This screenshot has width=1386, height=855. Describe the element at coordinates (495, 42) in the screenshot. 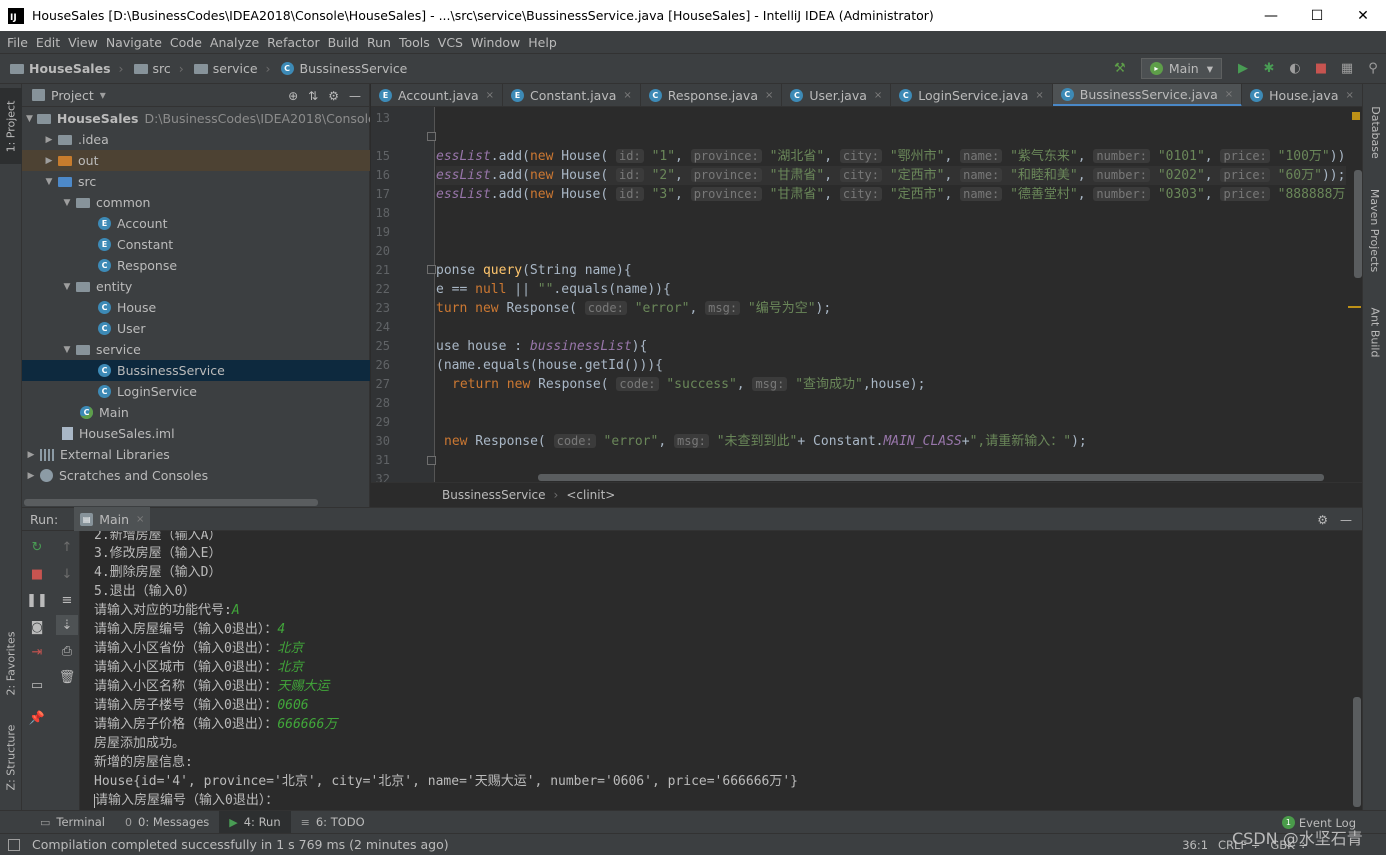

I see `menu-window: Window` at that location.